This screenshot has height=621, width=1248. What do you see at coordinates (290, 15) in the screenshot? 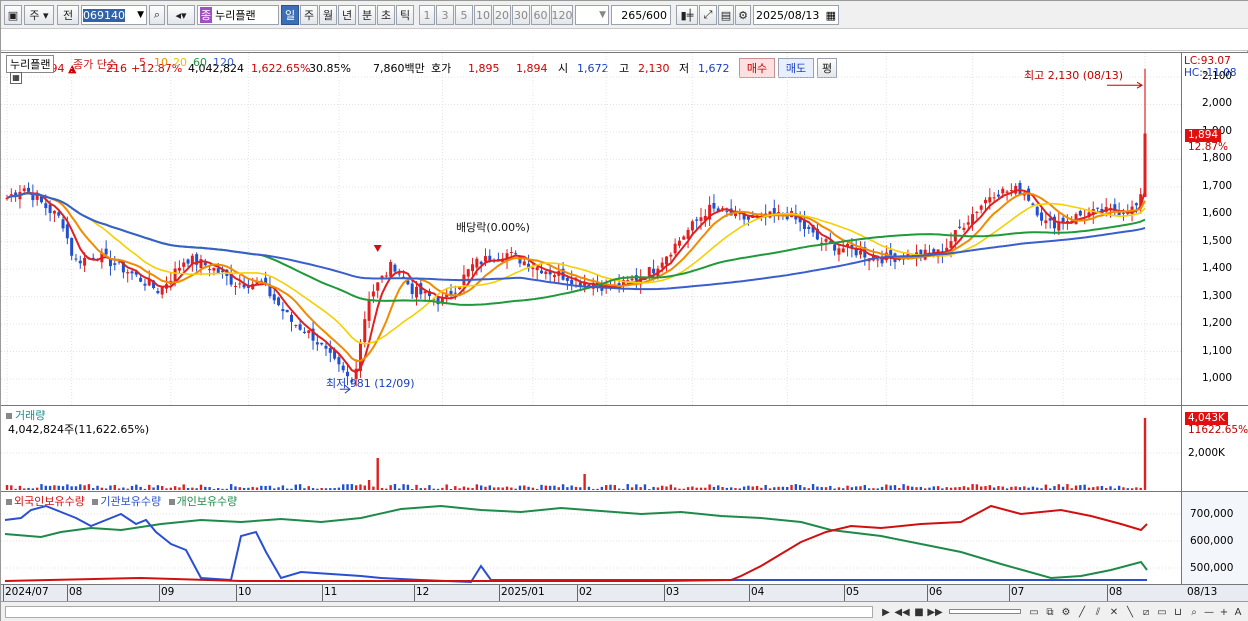
I see `period-day: 일` at bounding box center [290, 15].